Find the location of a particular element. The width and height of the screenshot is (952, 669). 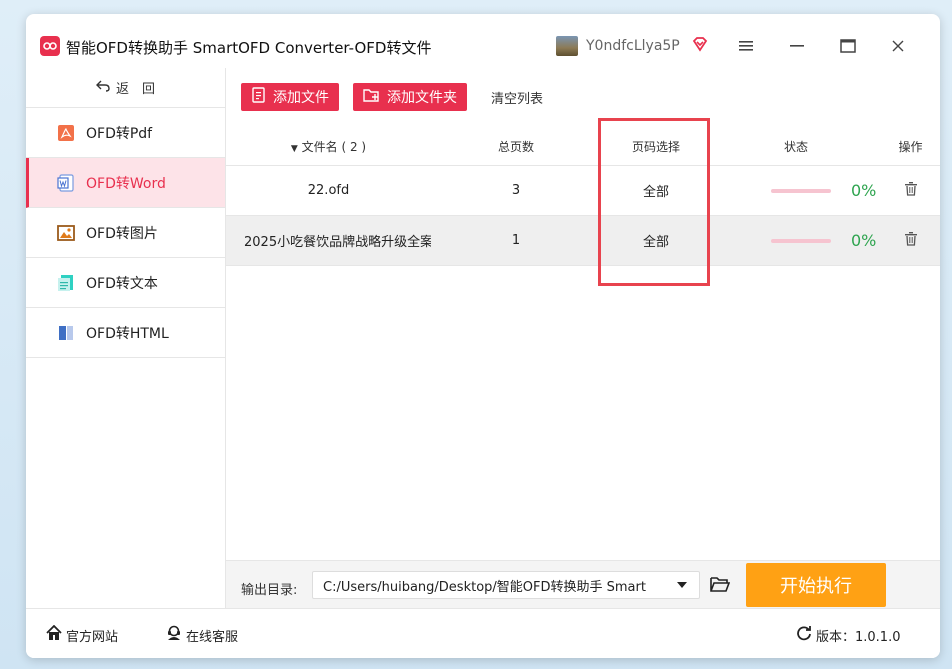

app-logo-icon is located at coordinates (50, 46).